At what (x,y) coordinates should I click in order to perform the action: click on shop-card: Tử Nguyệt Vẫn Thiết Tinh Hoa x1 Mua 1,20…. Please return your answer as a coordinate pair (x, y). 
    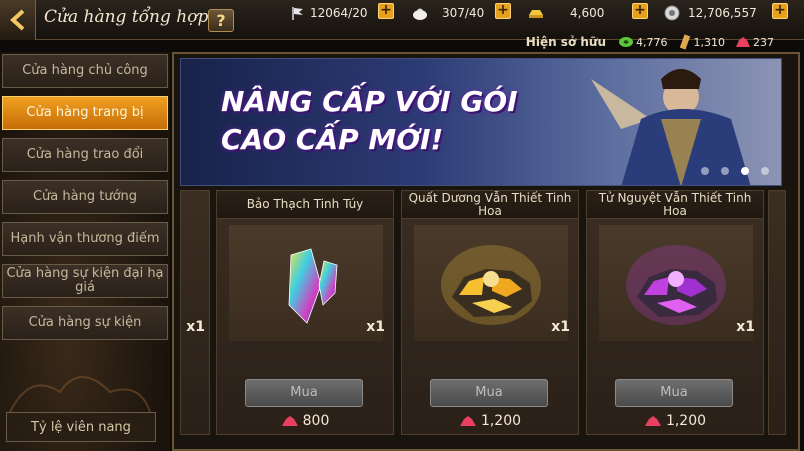
    Looking at the image, I should click on (675, 312).